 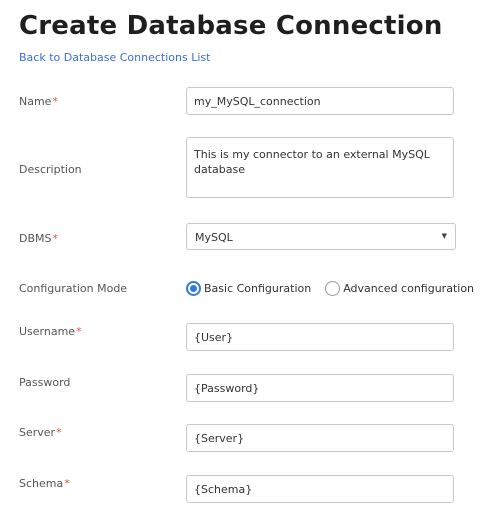 I want to click on username-input, so click(x=320, y=337).